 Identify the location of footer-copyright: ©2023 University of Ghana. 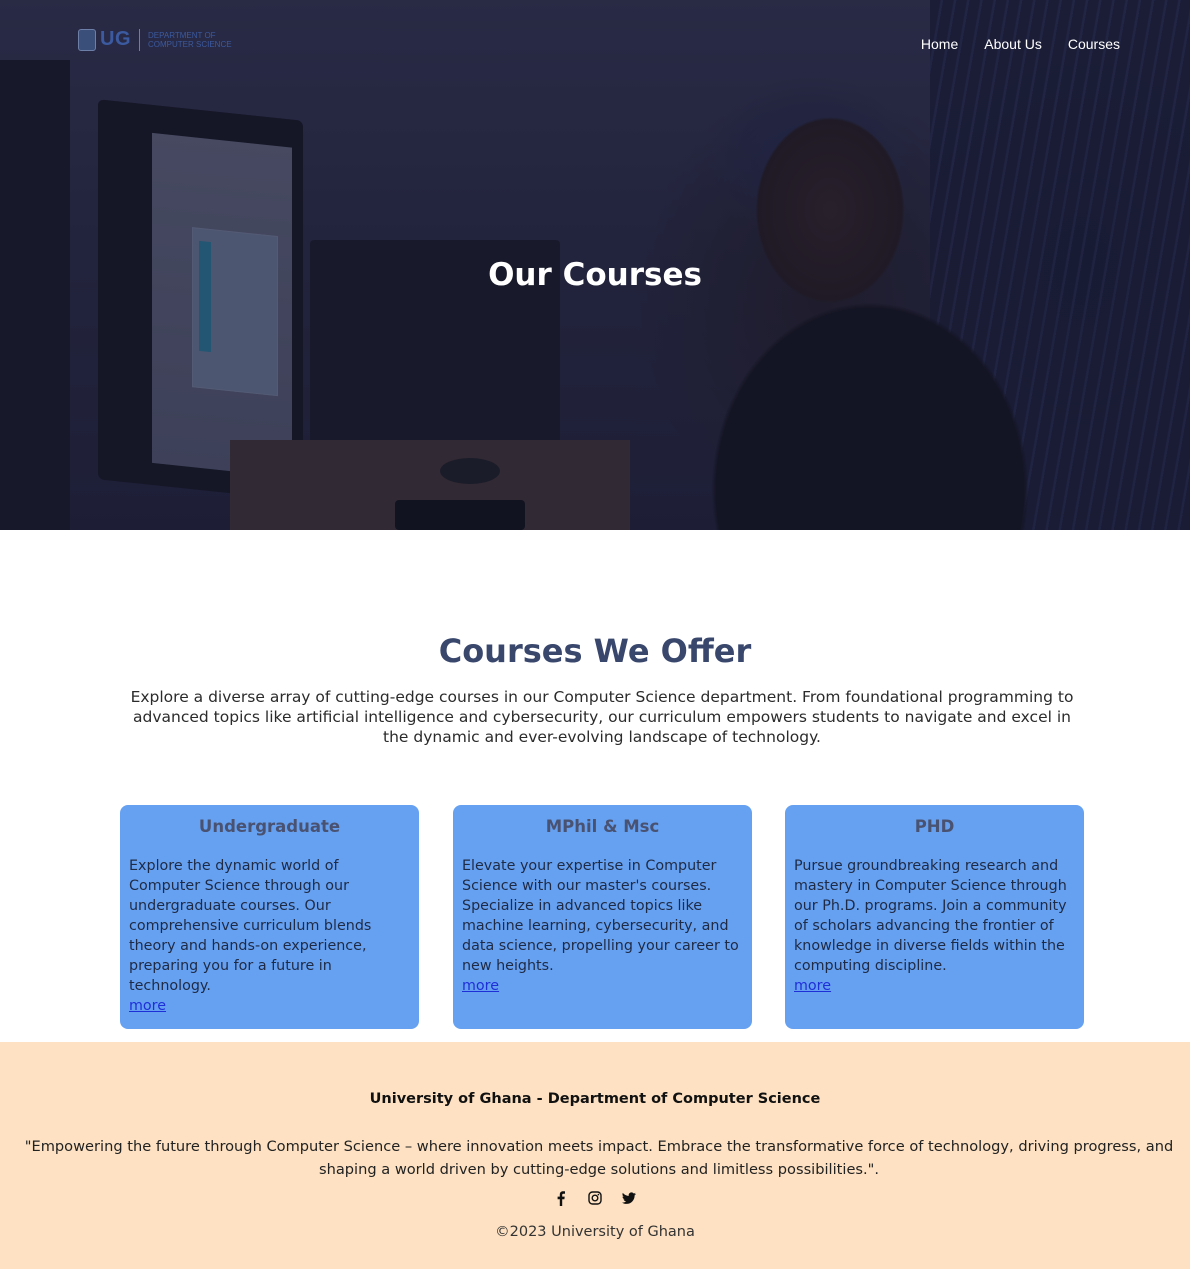
(595, 1232).